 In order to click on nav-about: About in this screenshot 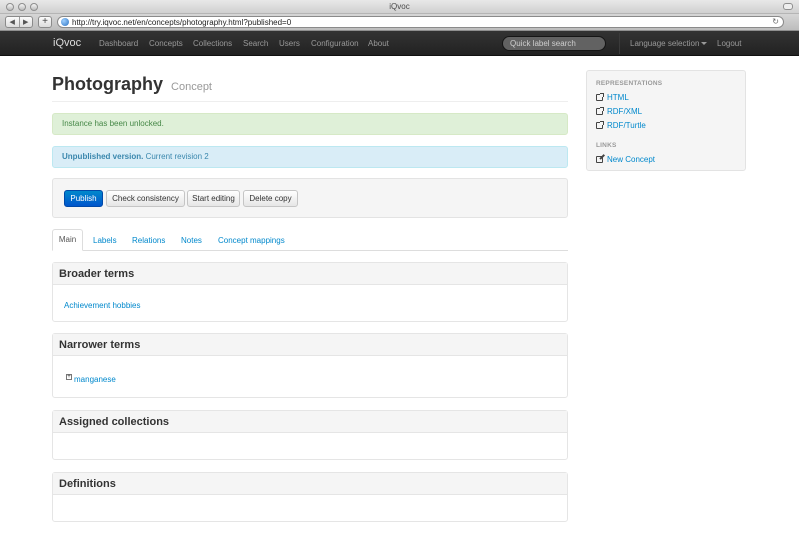, I will do `click(378, 43)`.